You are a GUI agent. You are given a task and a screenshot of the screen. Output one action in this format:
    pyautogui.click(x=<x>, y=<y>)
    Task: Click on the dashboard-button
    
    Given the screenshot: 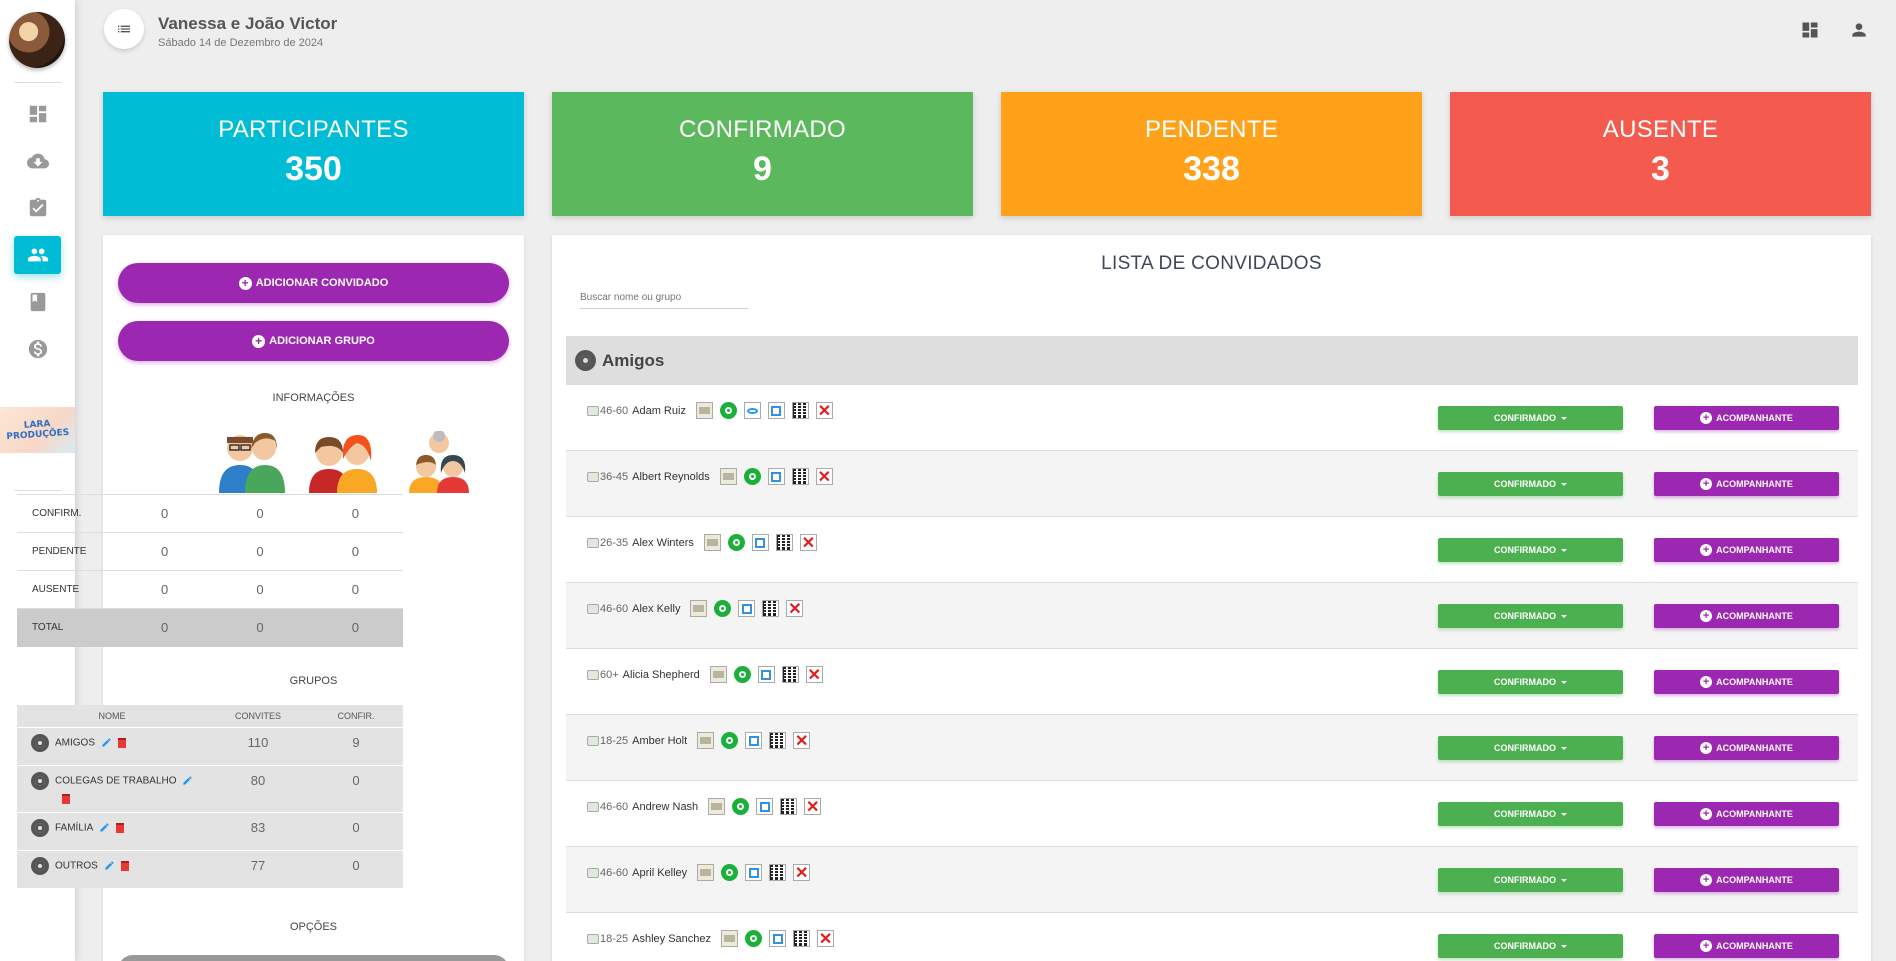 What is the action you would take?
    pyautogui.click(x=1810, y=30)
    